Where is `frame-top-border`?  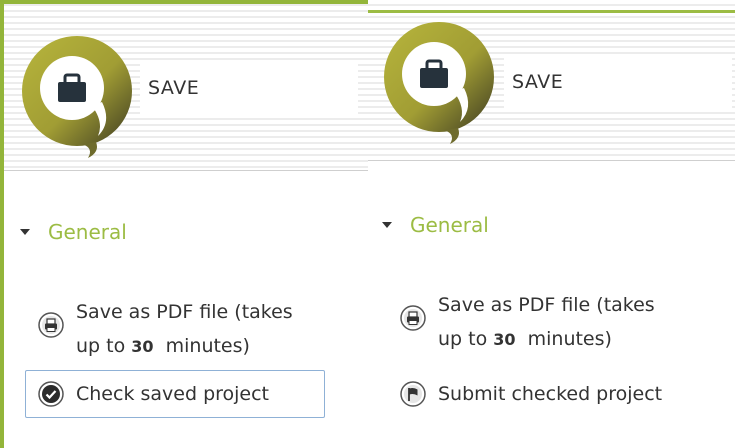
frame-top-border is located at coordinates (184, 2).